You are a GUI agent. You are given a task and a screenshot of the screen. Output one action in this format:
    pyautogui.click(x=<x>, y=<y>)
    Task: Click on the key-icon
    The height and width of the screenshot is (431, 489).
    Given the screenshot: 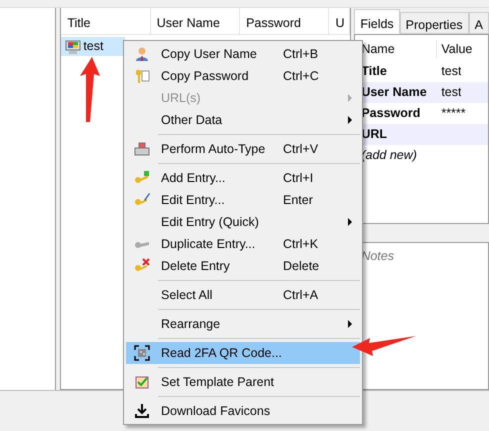 What is the action you would take?
    pyautogui.click(x=142, y=76)
    